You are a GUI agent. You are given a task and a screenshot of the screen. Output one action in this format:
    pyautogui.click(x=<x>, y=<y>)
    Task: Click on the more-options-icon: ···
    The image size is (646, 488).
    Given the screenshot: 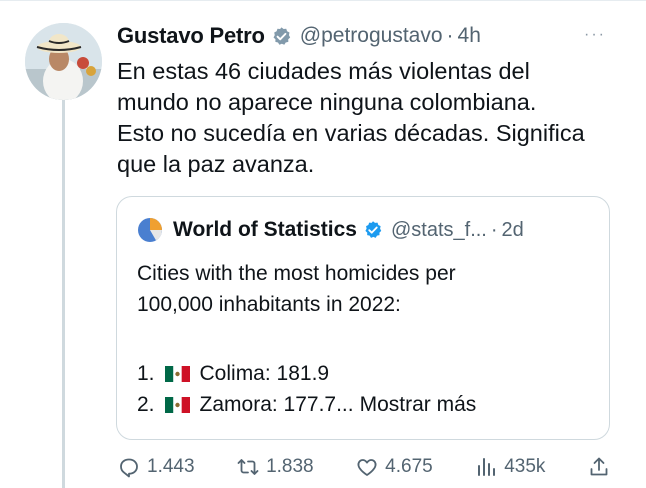 What is the action you would take?
    pyautogui.click(x=595, y=35)
    